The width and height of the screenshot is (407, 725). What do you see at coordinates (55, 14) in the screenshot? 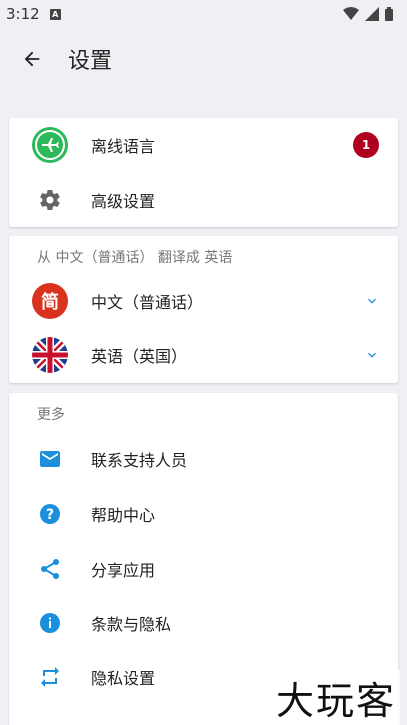
I see `notification-icon: A` at bounding box center [55, 14].